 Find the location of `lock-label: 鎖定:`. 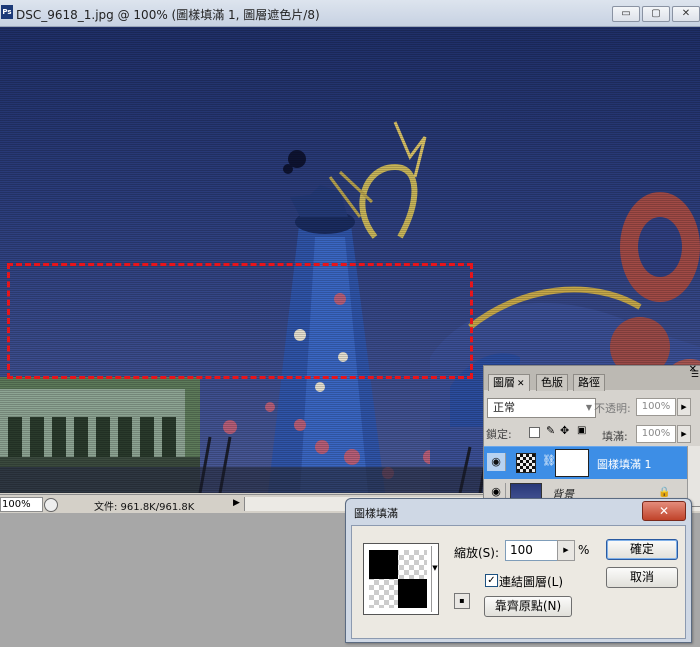

lock-label: 鎖定: is located at coordinates (499, 434).